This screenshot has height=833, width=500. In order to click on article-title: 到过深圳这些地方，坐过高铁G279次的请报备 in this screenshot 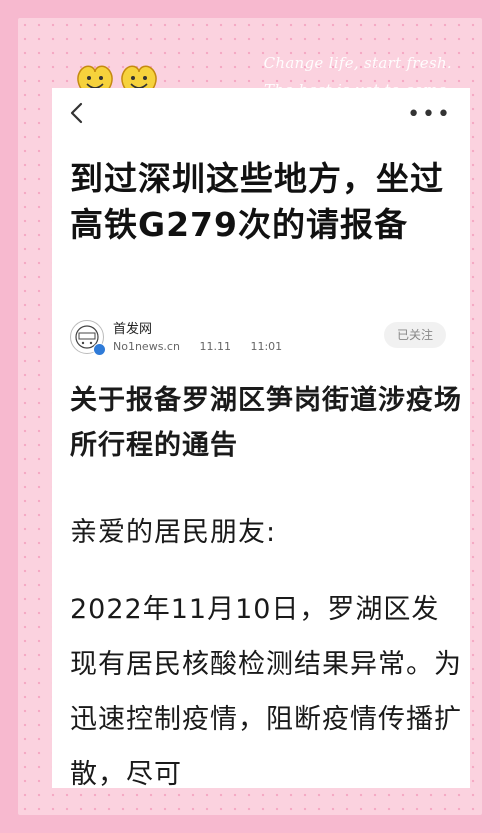, I will do `click(257, 201)`.